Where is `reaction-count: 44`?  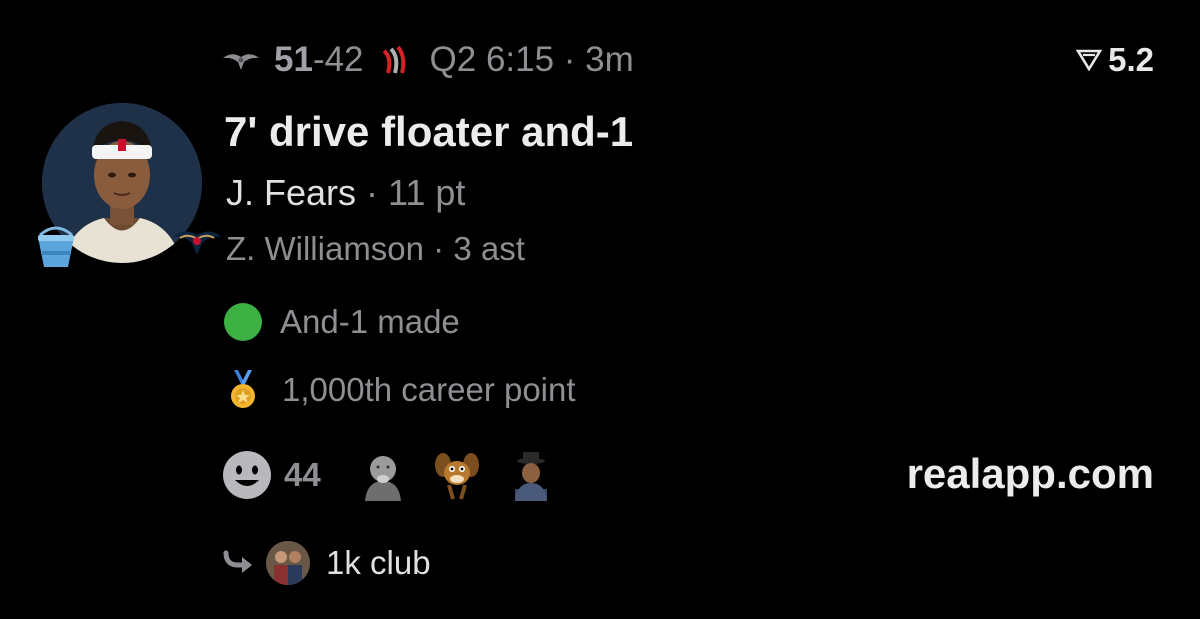 reaction-count: 44 is located at coordinates (302, 474).